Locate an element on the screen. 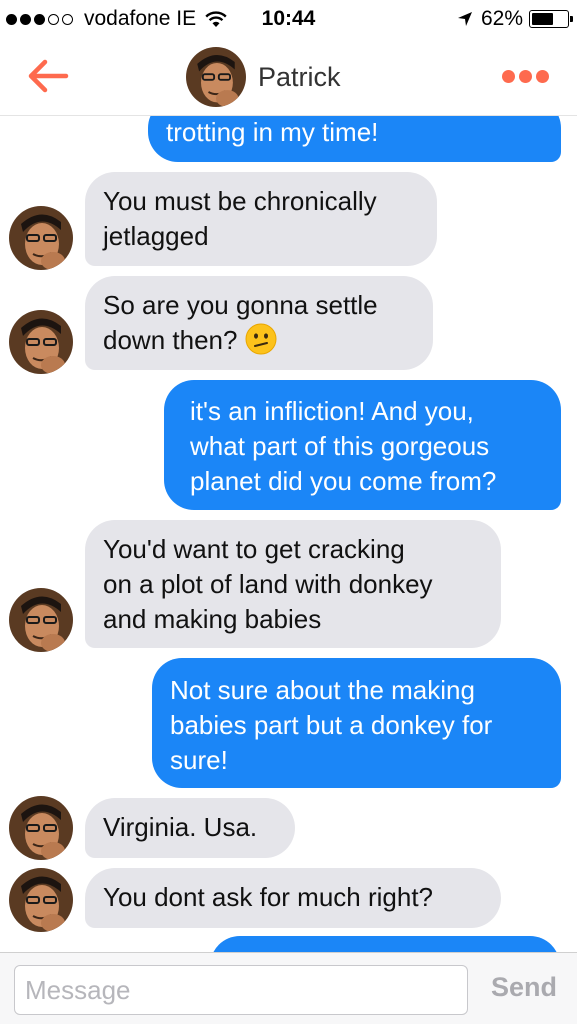 This screenshot has width=577, height=1024. message-text: jetlagged is located at coordinates (156, 236).